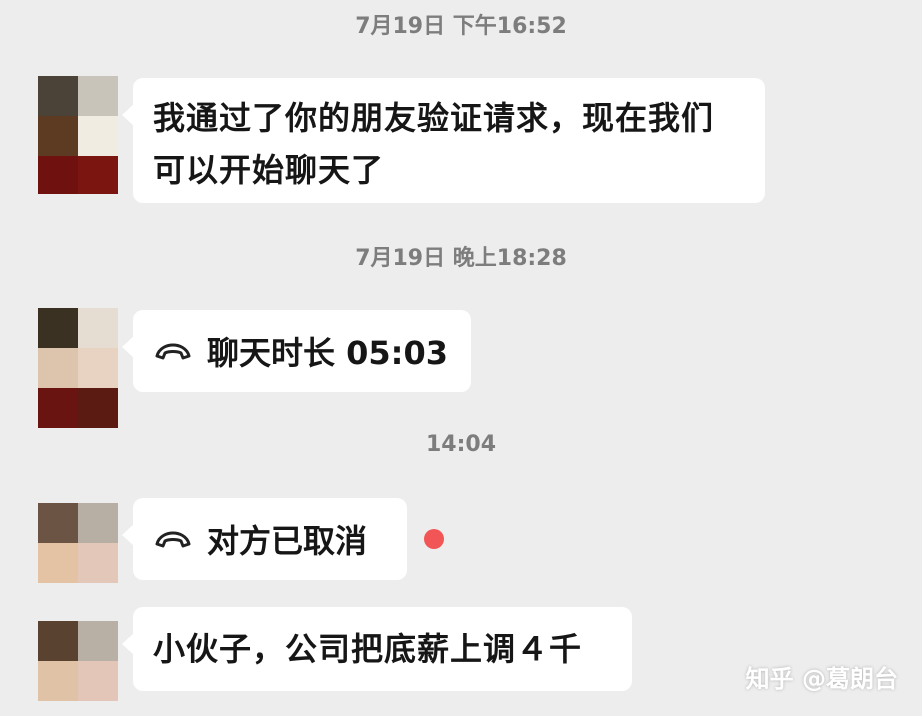 The image size is (922, 716). Describe the element at coordinates (434, 118) in the screenshot. I see `message-text-line1: 我通过了你的朋友验证请求，现在我们` at that location.